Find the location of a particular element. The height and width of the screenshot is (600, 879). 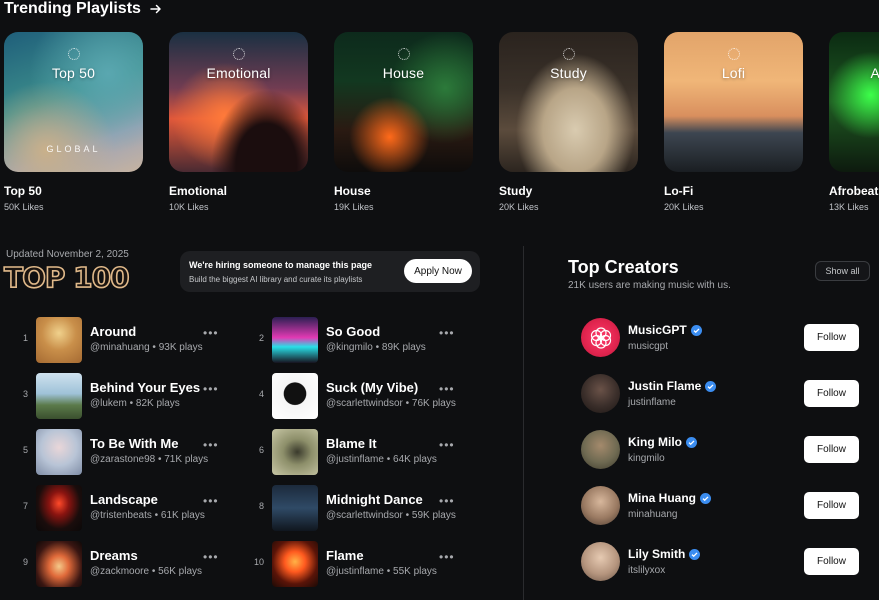

playlist-name: House is located at coordinates (352, 191).